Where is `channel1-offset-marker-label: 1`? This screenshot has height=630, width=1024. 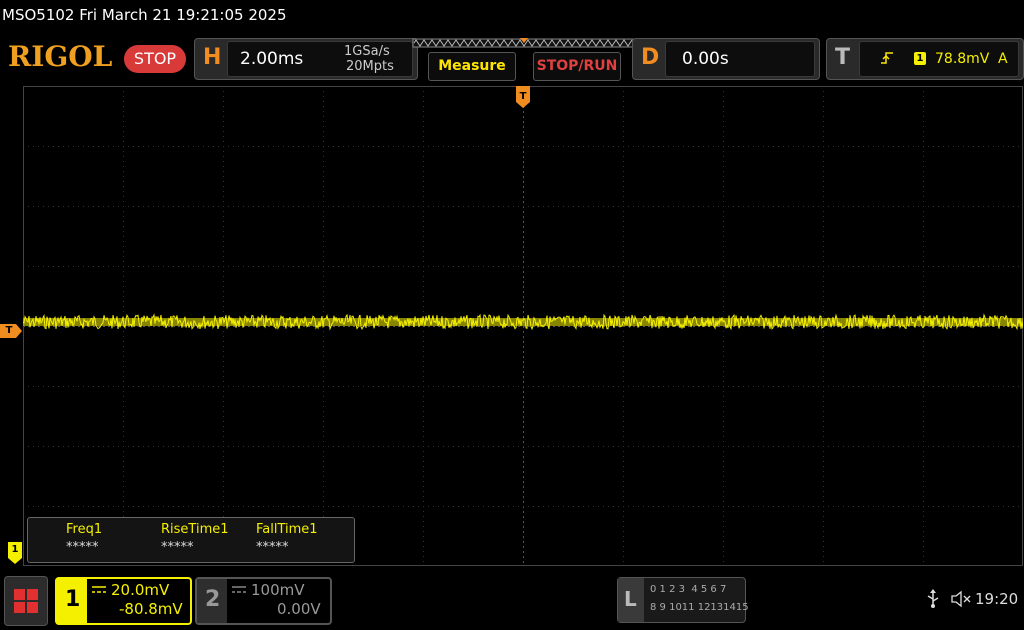 channel1-offset-marker-label: 1 is located at coordinates (15, 549).